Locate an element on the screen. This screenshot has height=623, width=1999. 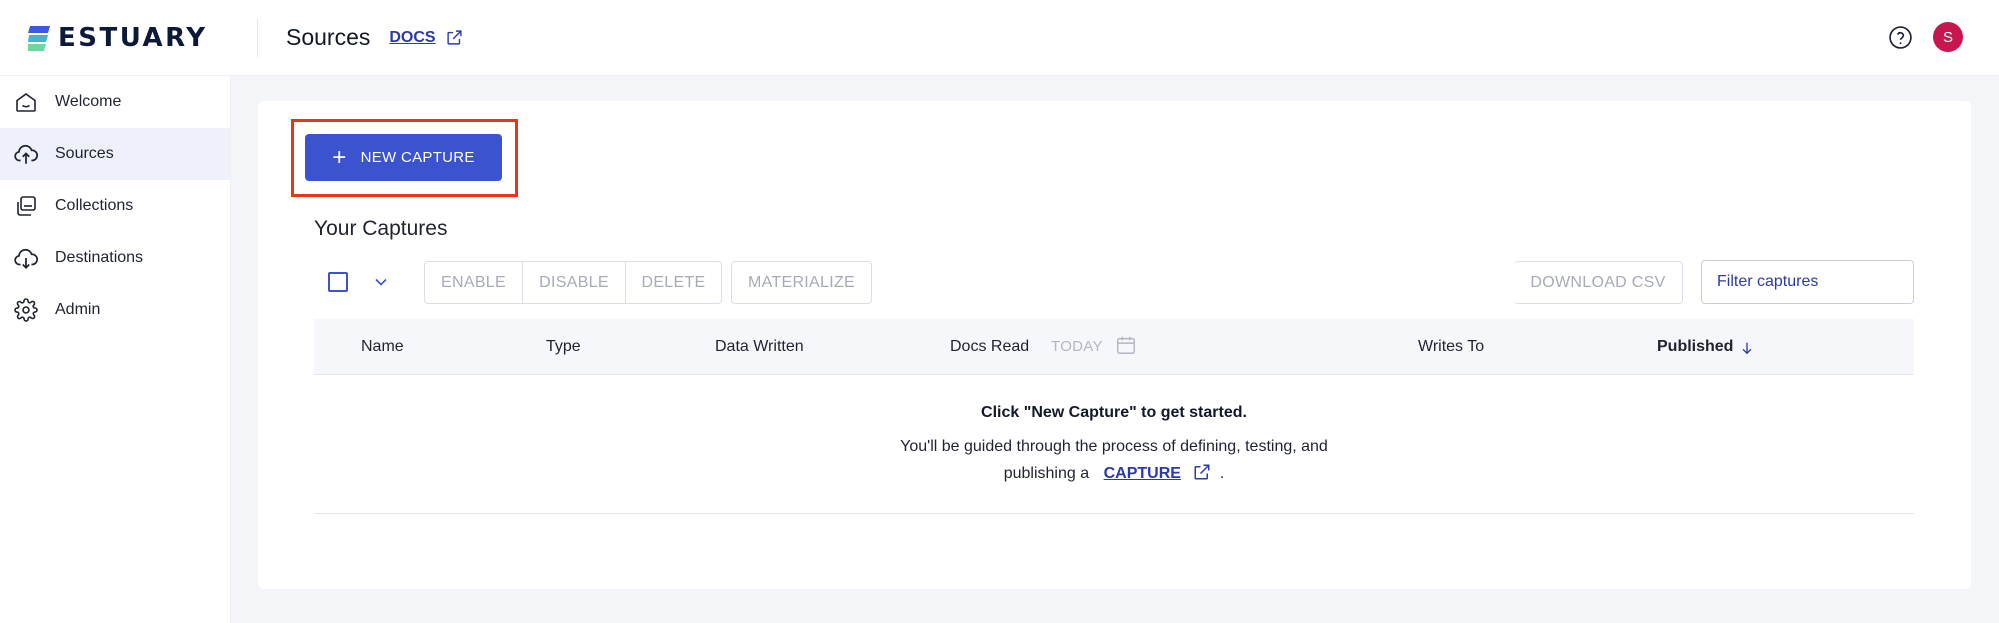
column-data-written: Data Written is located at coordinates (759, 347).